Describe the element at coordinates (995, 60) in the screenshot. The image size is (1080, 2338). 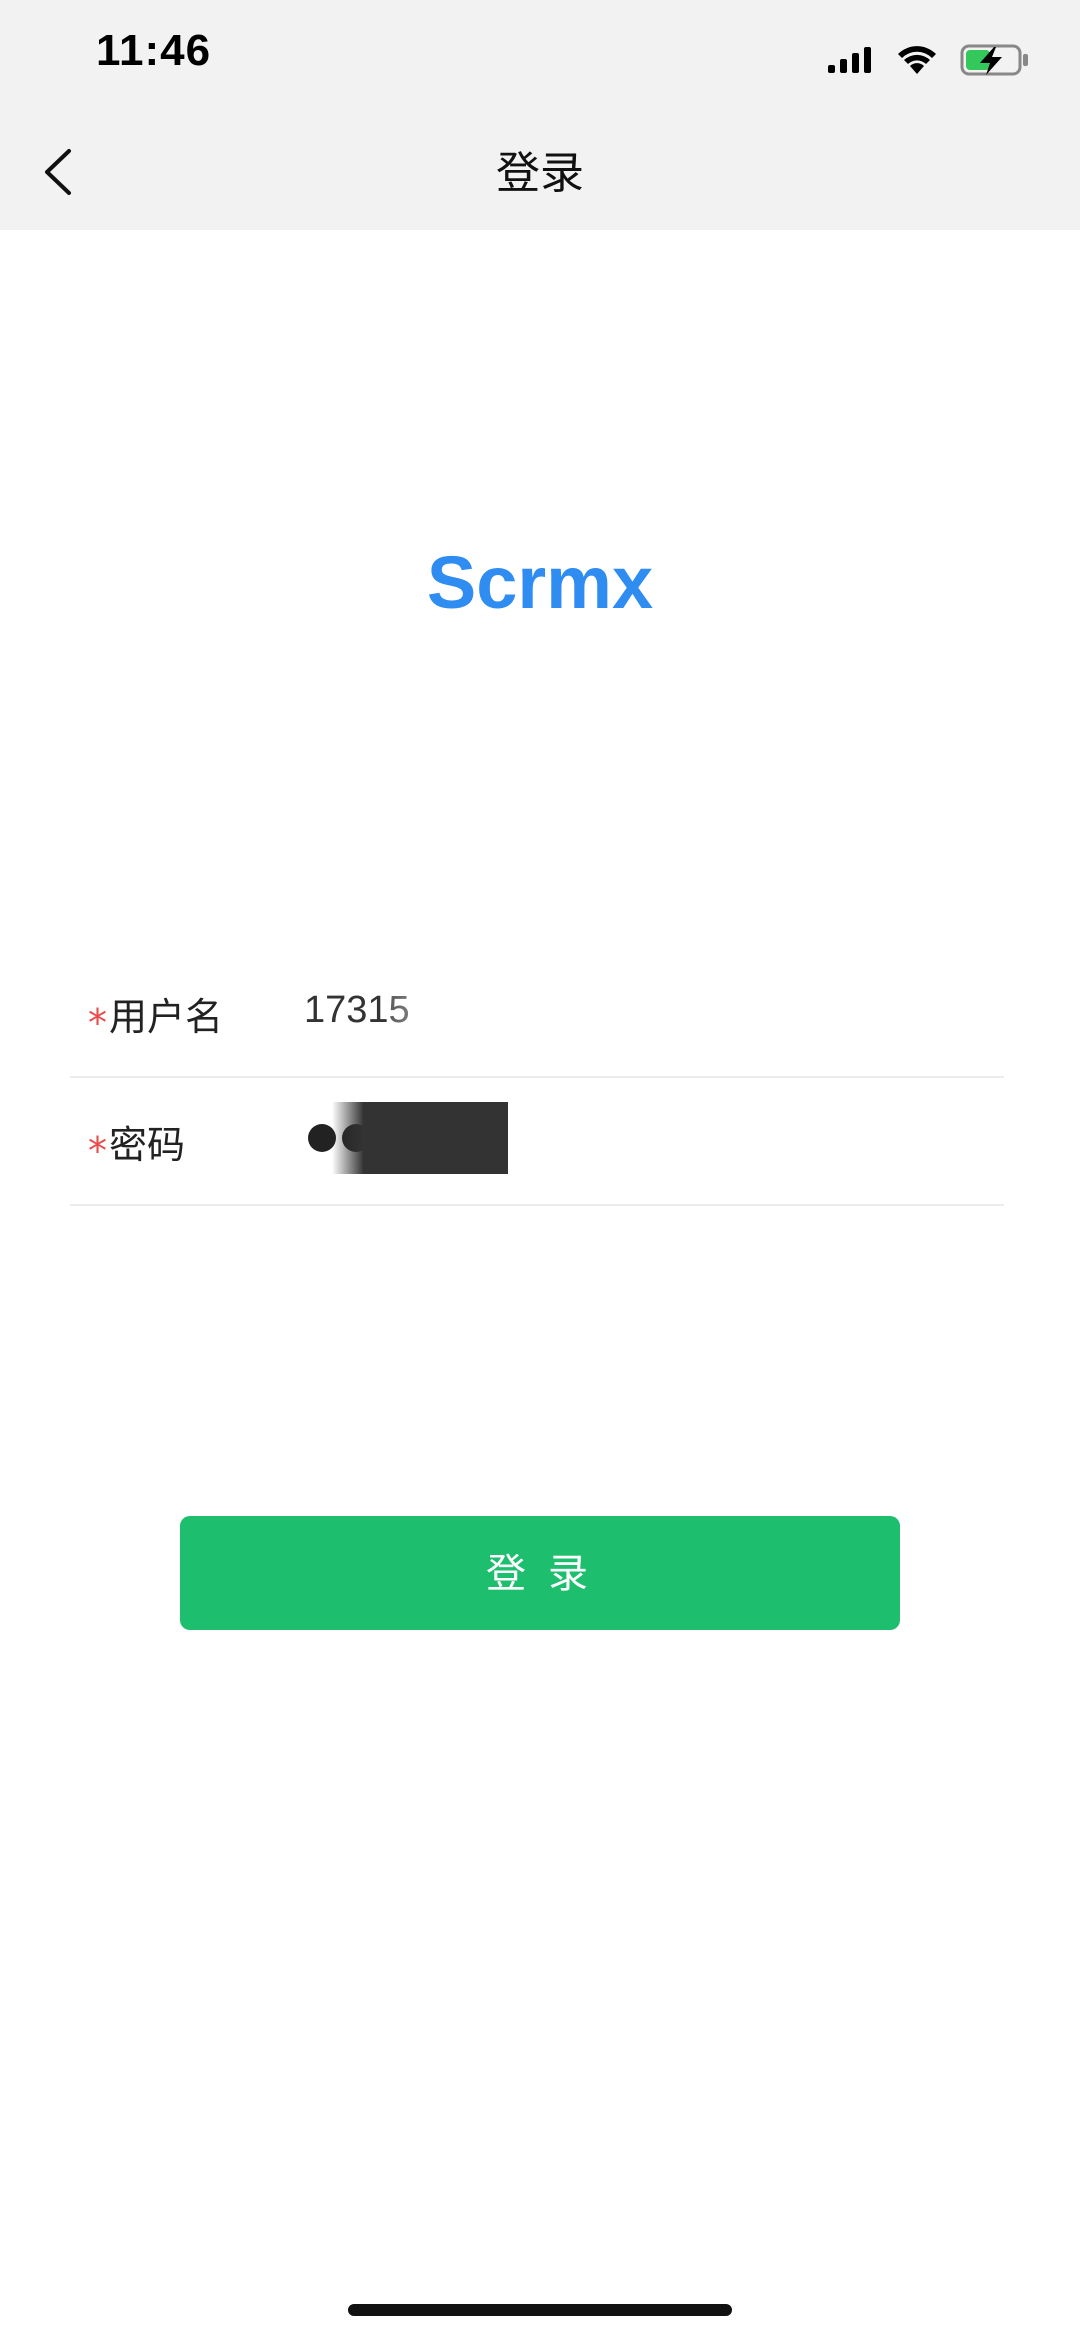
I see `battery-charging-icon` at that location.